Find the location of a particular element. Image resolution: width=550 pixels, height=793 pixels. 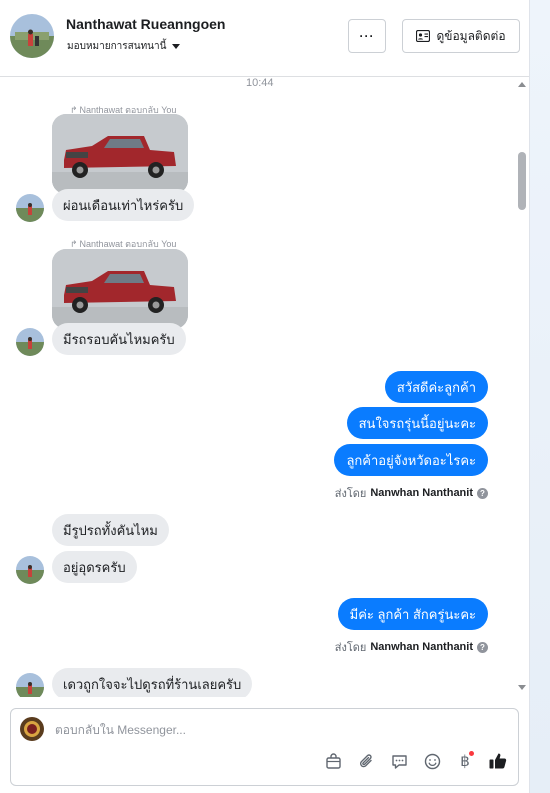

side-panel-edge is located at coordinates (539, 396).